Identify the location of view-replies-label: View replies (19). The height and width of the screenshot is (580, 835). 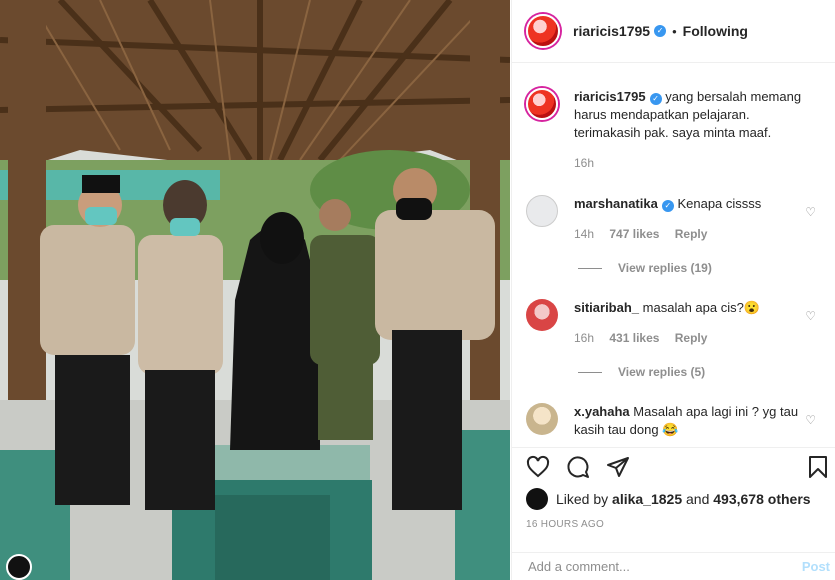
(665, 268).